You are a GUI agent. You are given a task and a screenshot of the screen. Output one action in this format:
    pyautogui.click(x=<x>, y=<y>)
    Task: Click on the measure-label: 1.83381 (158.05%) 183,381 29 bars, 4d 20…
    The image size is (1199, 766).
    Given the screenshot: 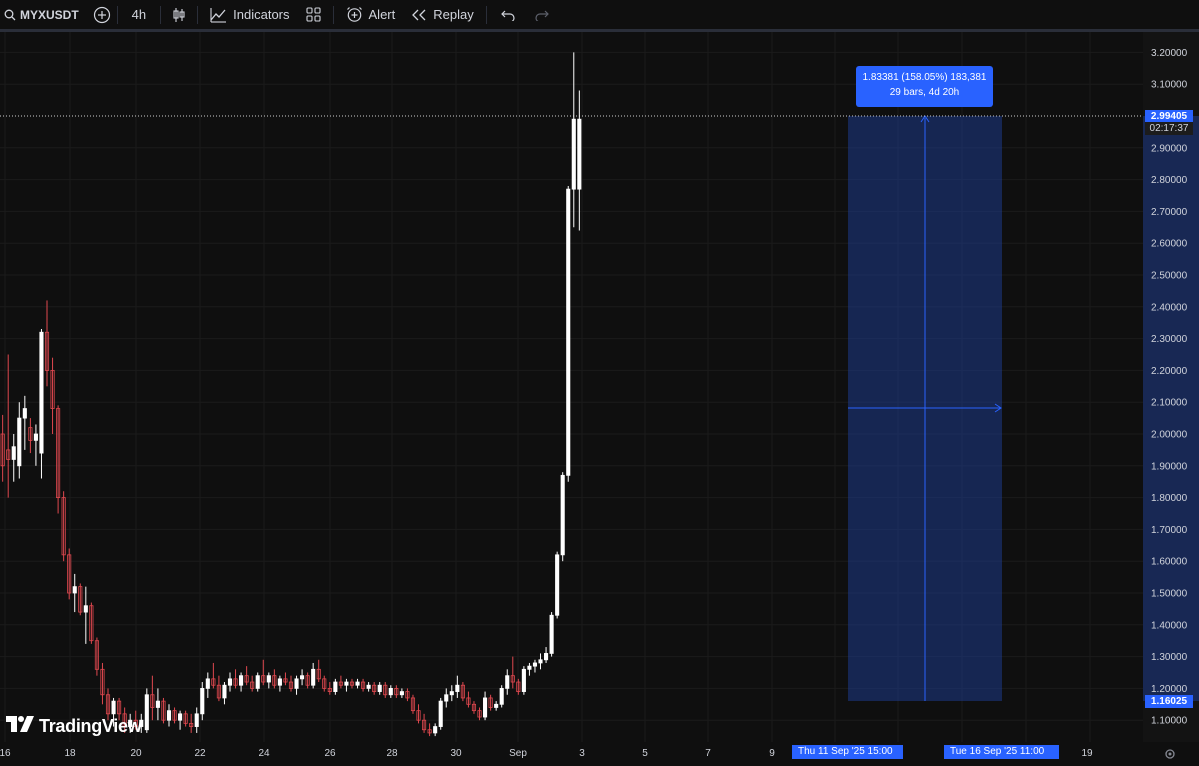 What is the action you would take?
    pyautogui.click(x=924, y=86)
    